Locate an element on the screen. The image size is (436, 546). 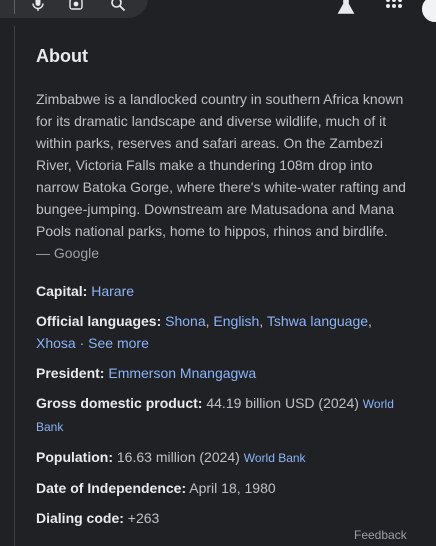
see-more-link: See more is located at coordinates (118, 343).